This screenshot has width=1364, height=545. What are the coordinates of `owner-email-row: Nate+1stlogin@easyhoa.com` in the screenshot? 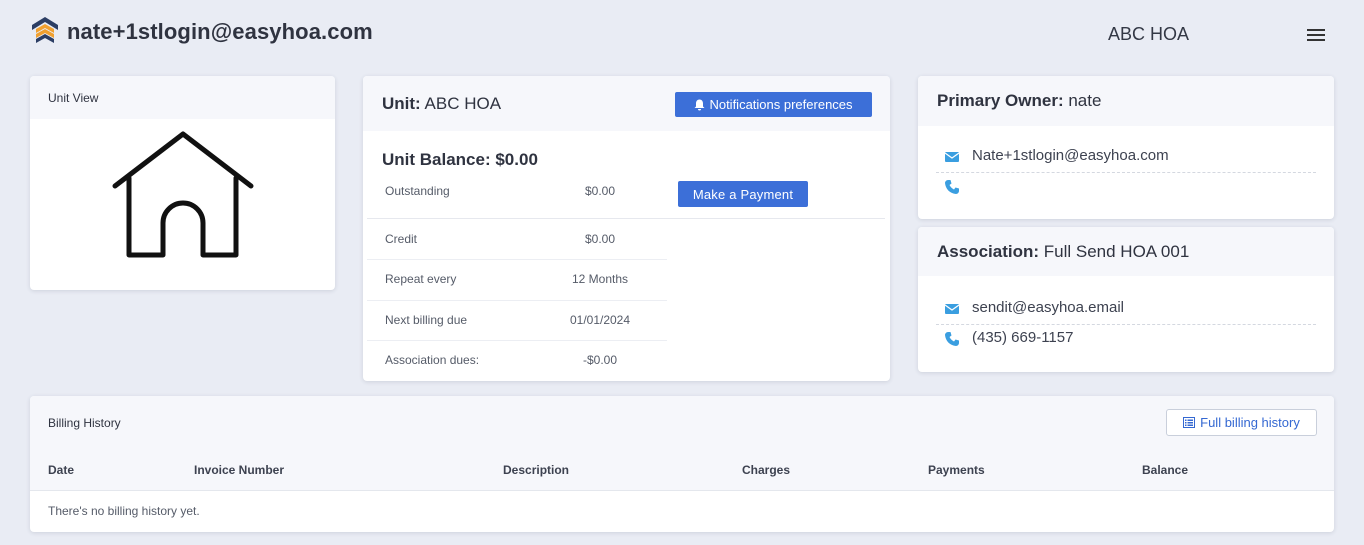 It's located at (1126, 158).